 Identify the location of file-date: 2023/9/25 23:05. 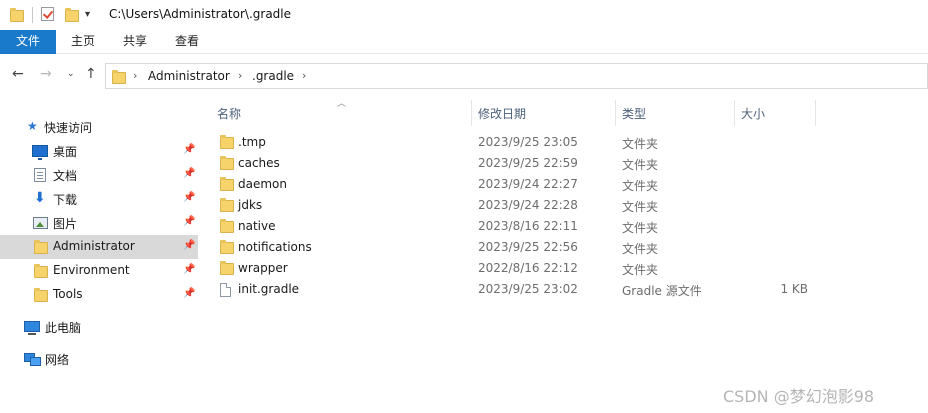
(528, 142).